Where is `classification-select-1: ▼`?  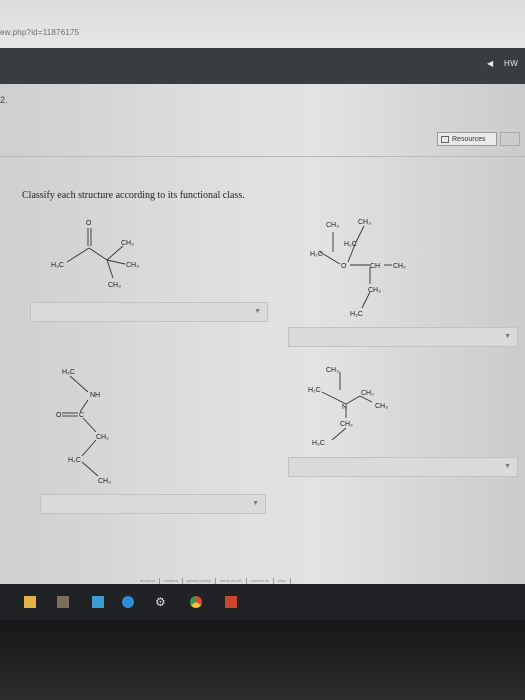 classification-select-1: ▼ is located at coordinates (149, 312).